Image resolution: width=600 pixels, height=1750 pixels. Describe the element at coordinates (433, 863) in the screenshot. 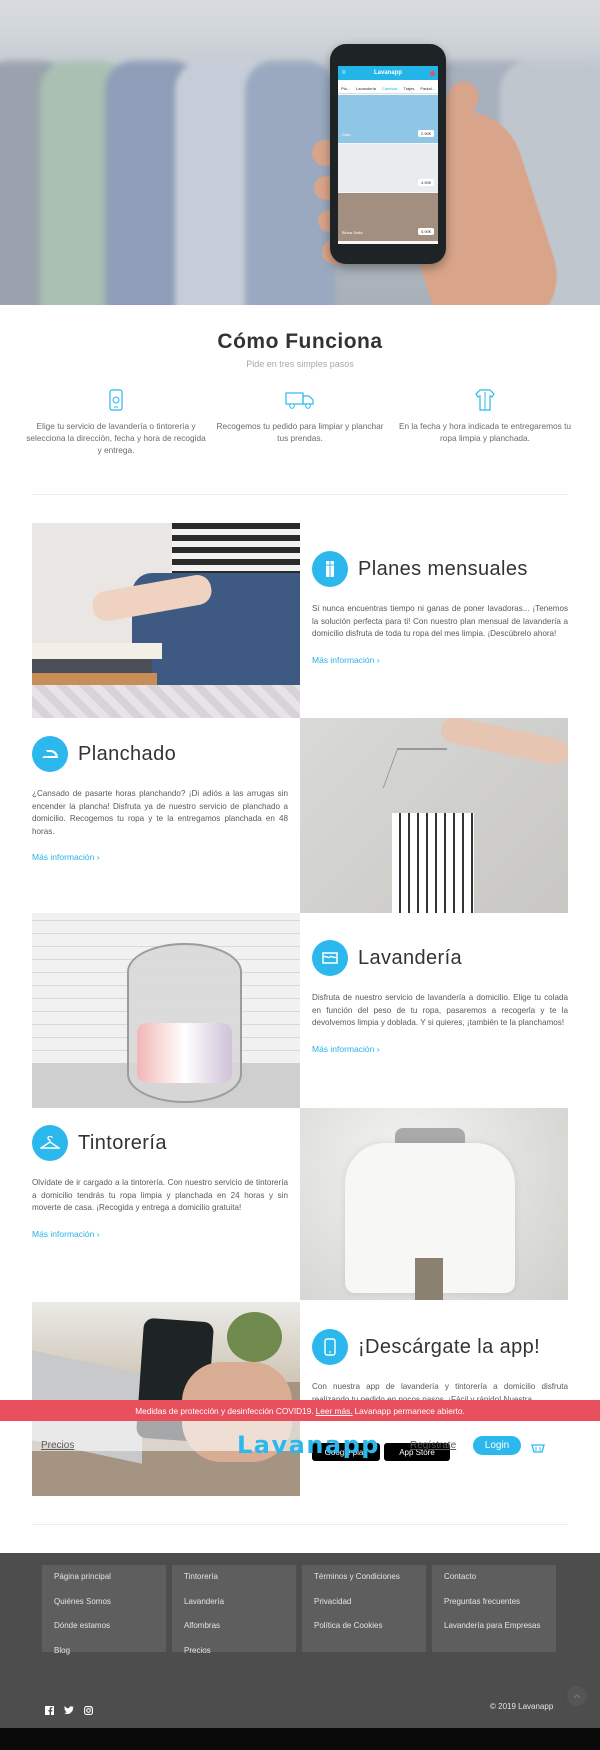

I see `striped-shirt` at that location.